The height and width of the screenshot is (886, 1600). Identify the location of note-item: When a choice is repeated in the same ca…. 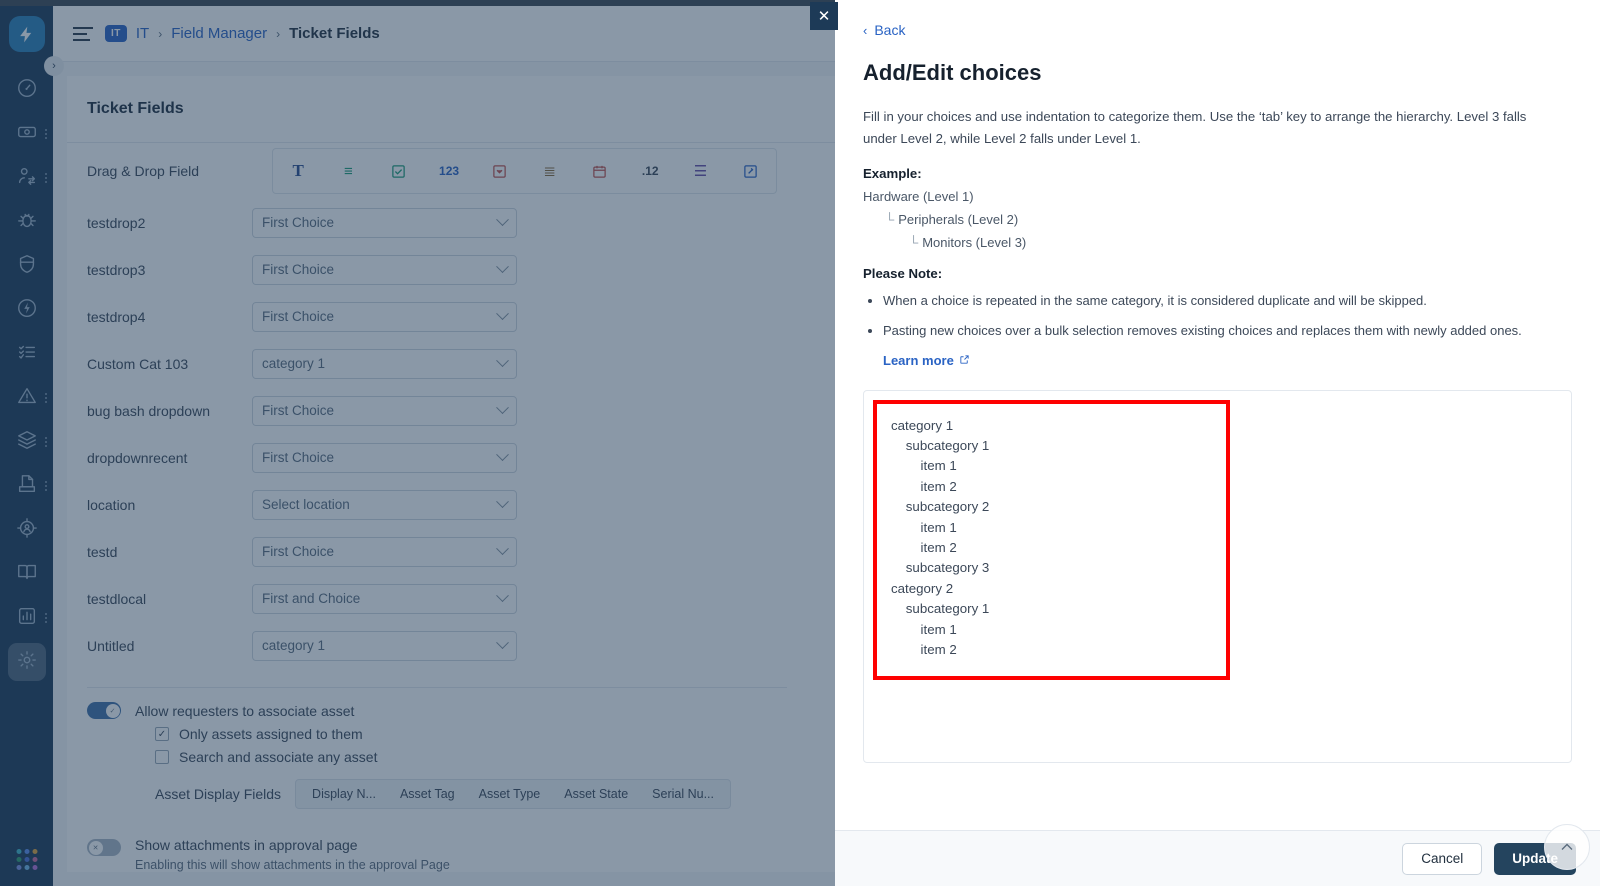
(1227, 301).